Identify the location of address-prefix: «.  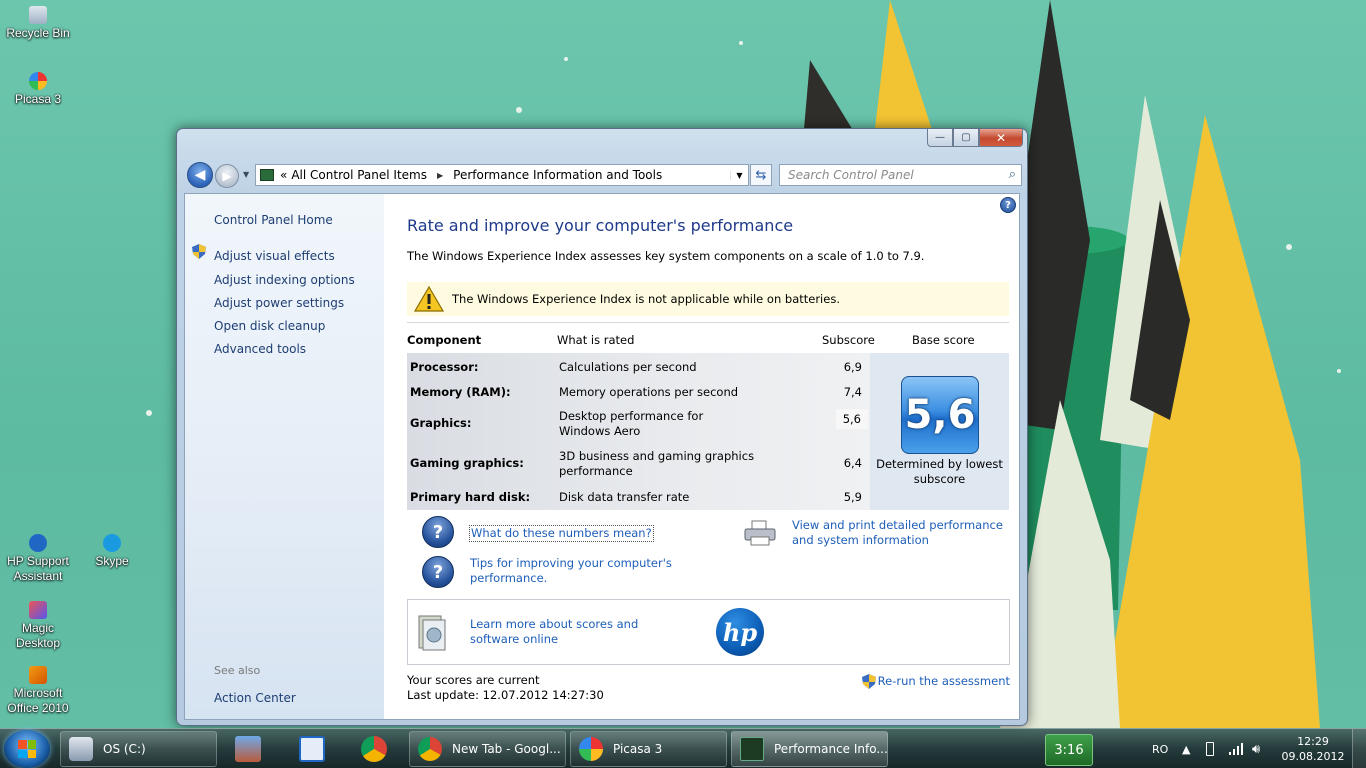
(284, 175).